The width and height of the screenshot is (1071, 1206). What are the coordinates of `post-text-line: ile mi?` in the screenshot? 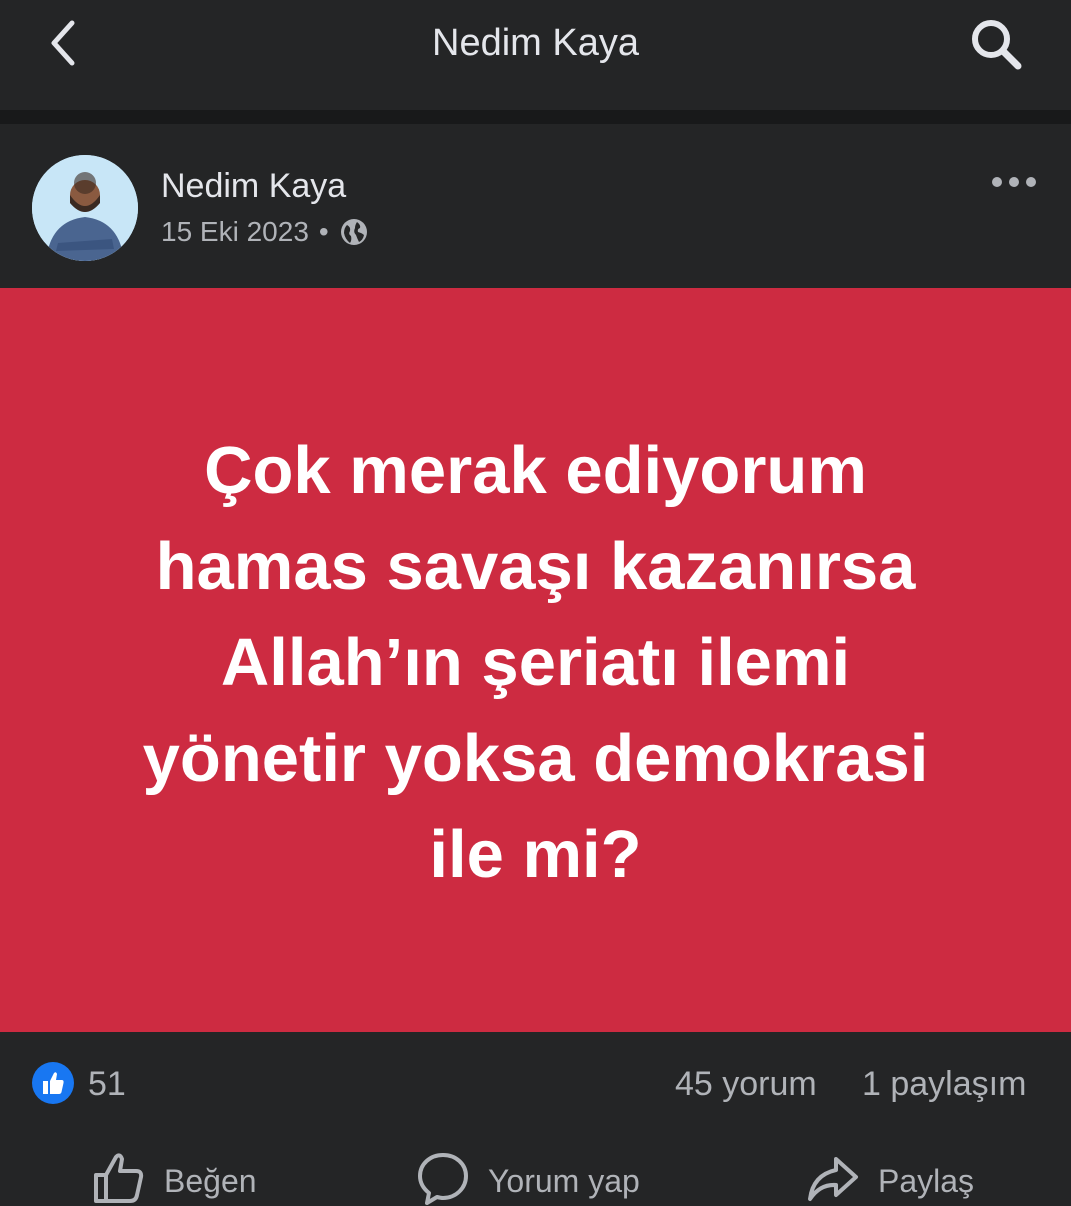 It's located at (535, 854).